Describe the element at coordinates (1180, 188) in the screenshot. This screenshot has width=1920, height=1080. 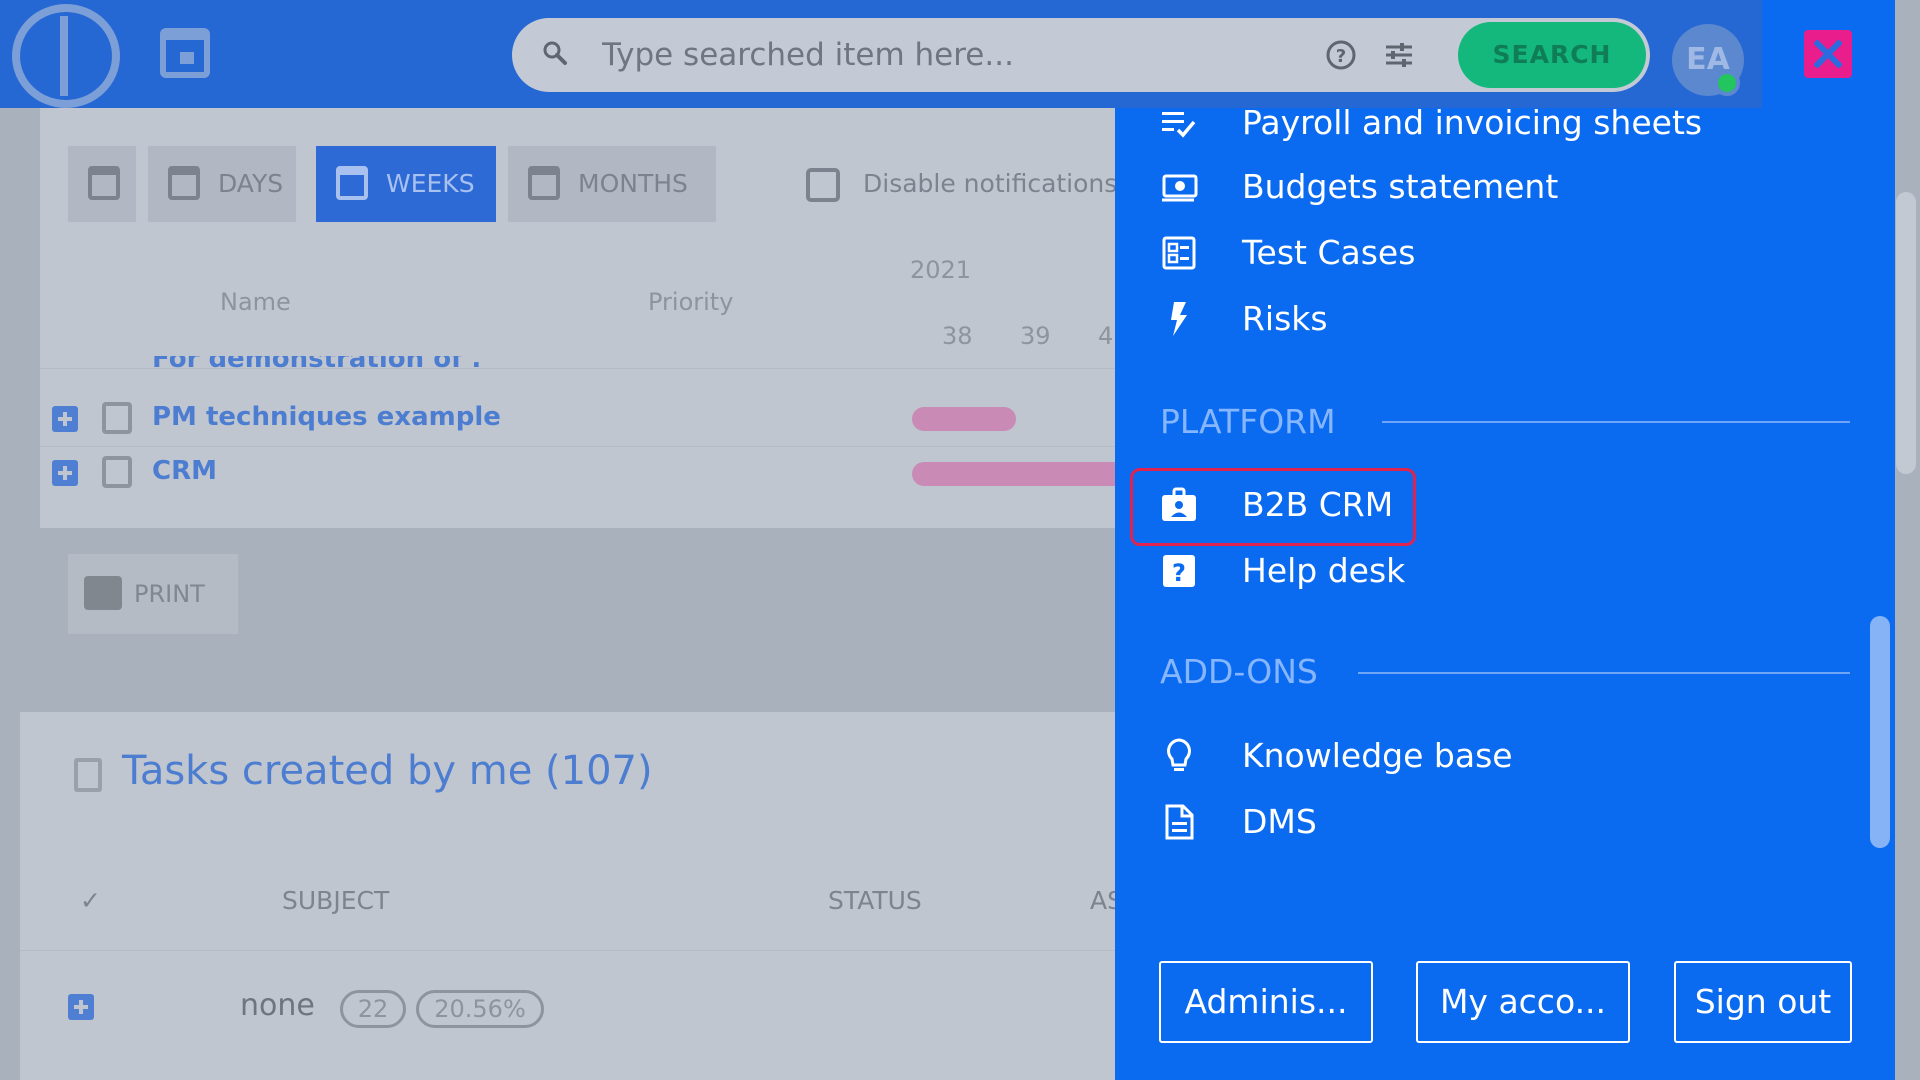
I see `money-icon` at that location.